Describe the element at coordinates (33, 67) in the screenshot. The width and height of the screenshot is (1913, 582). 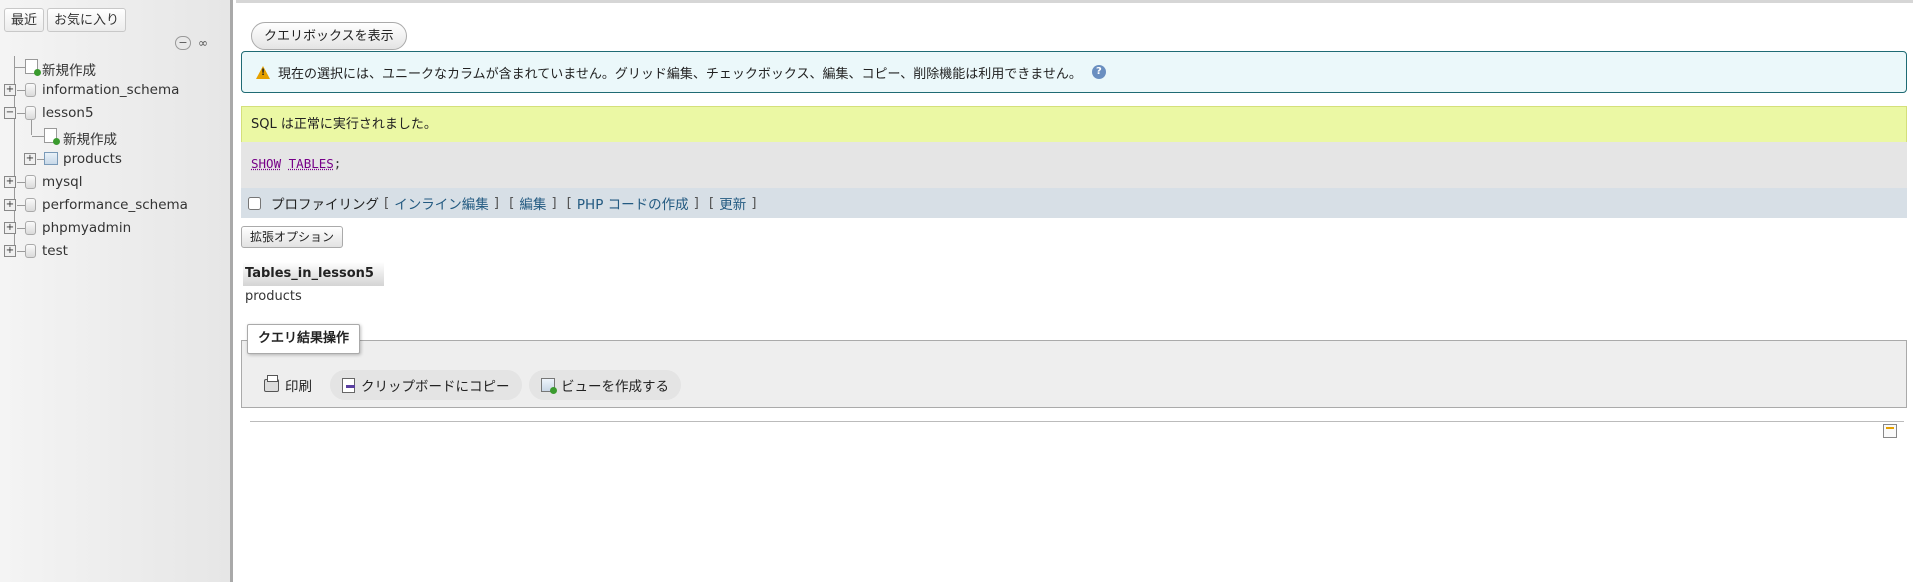
I see `new-database-icon` at that location.